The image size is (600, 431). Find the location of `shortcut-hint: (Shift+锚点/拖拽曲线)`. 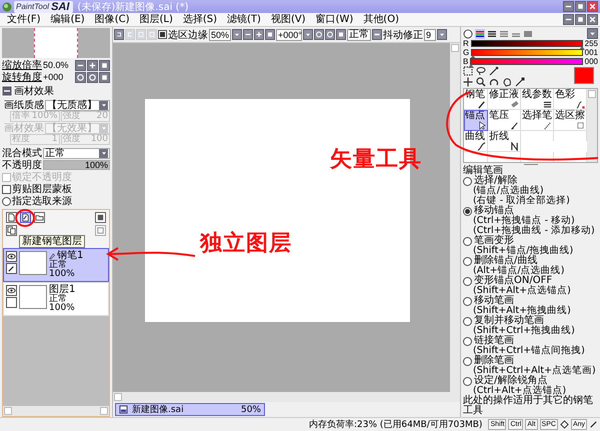

shortcut-hint: (Shift+锚点/拖拽曲线) is located at coordinates (523, 251).